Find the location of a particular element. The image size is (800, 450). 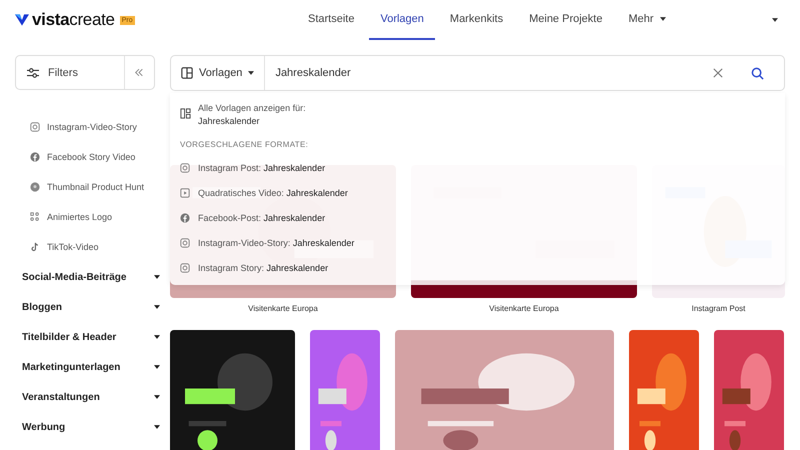

nav-tab: Meine Projekte is located at coordinates (566, 20).